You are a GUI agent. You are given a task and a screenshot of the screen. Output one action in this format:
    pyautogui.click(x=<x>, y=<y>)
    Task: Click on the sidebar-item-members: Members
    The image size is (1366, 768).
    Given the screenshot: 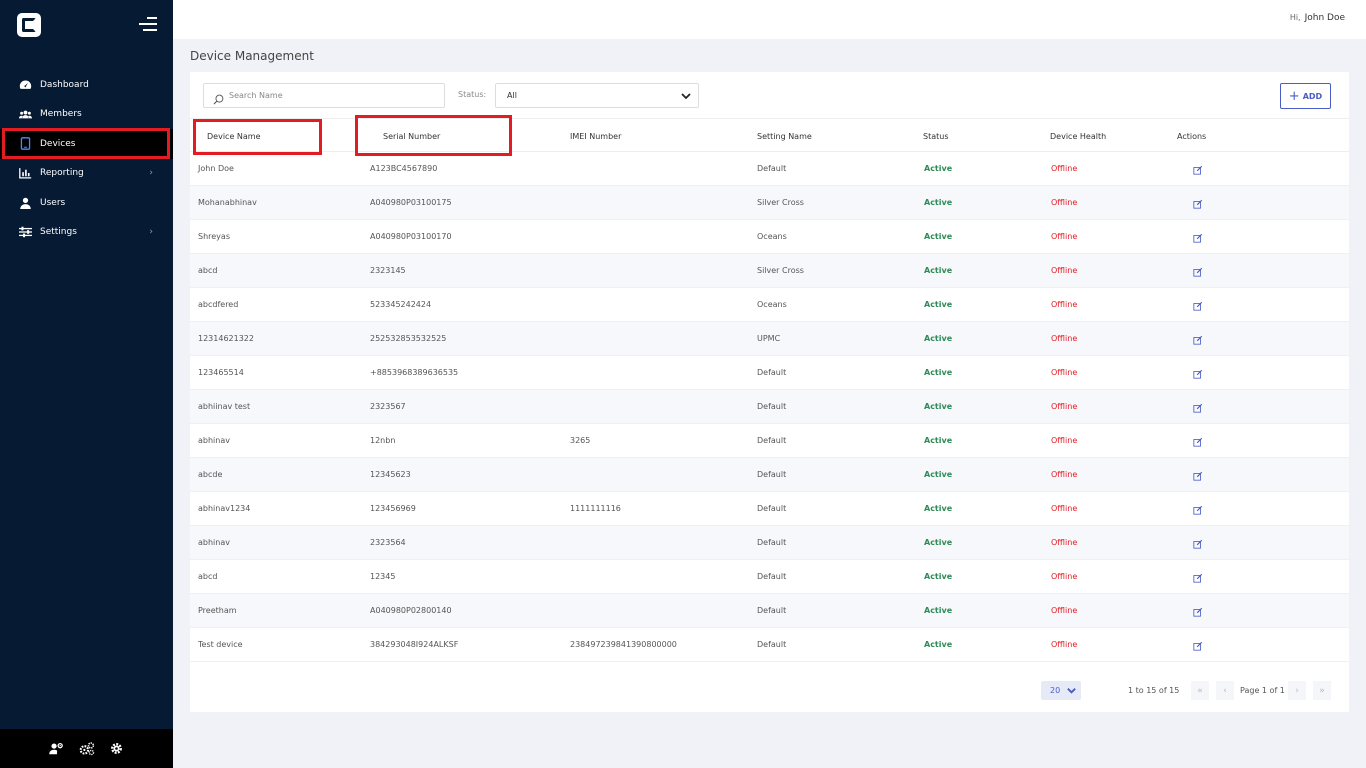 What is the action you would take?
    pyautogui.click(x=86, y=115)
    